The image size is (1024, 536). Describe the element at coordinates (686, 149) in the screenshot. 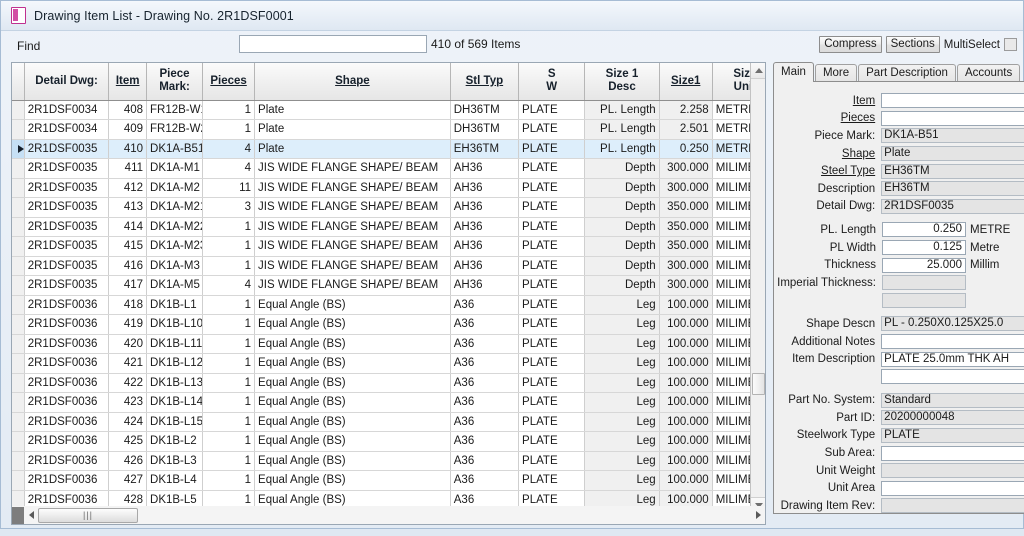

I see `cell-size1: 0.250` at that location.